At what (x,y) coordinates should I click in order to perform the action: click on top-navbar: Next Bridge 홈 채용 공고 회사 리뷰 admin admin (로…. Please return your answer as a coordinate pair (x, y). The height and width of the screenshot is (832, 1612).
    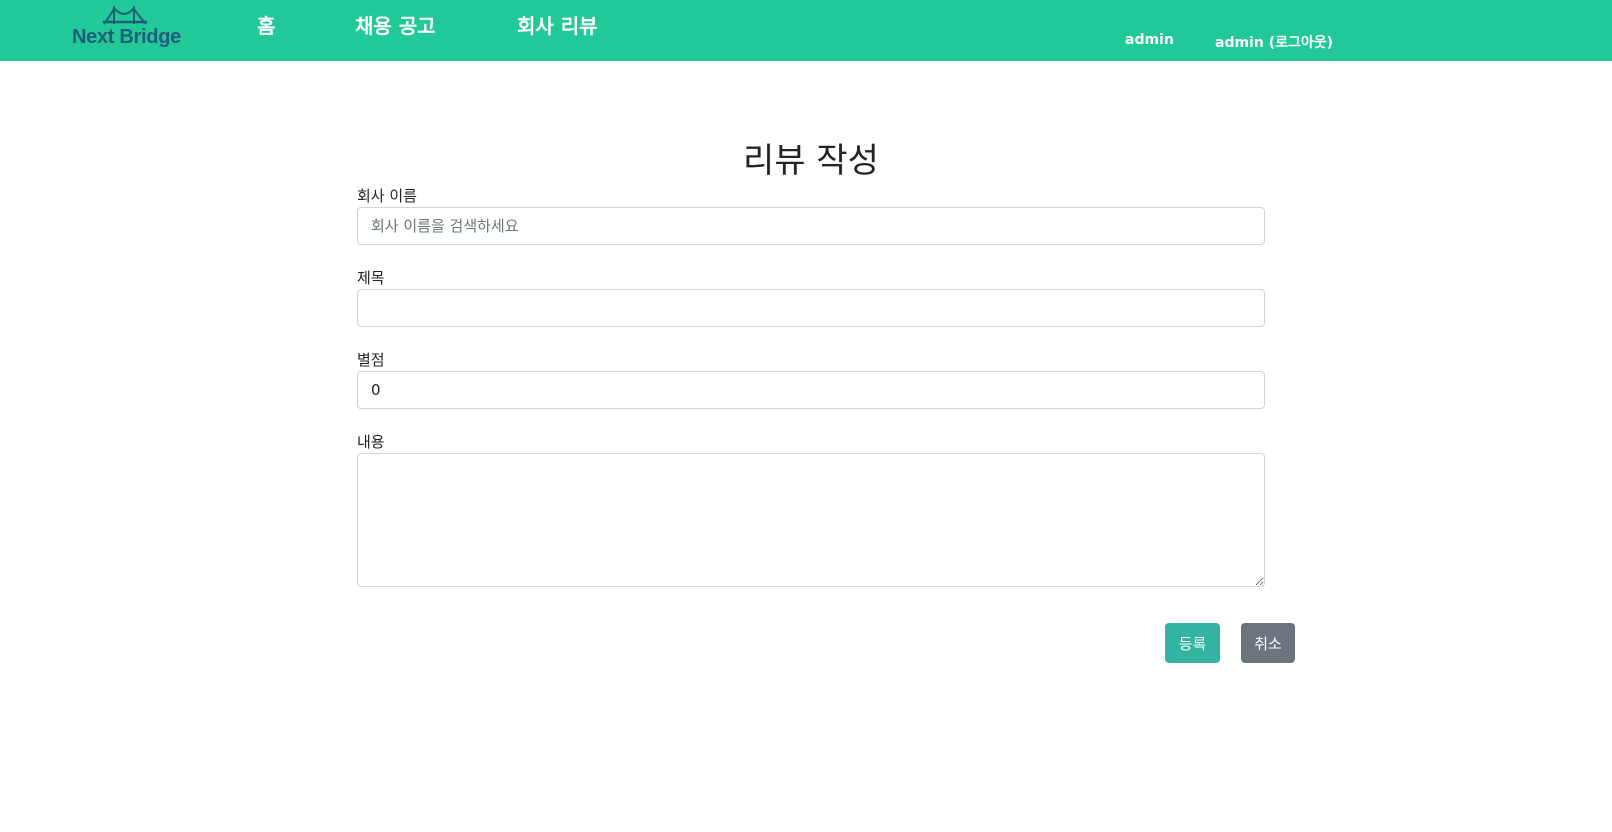
    Looking at the image, I should click on (806, 30).